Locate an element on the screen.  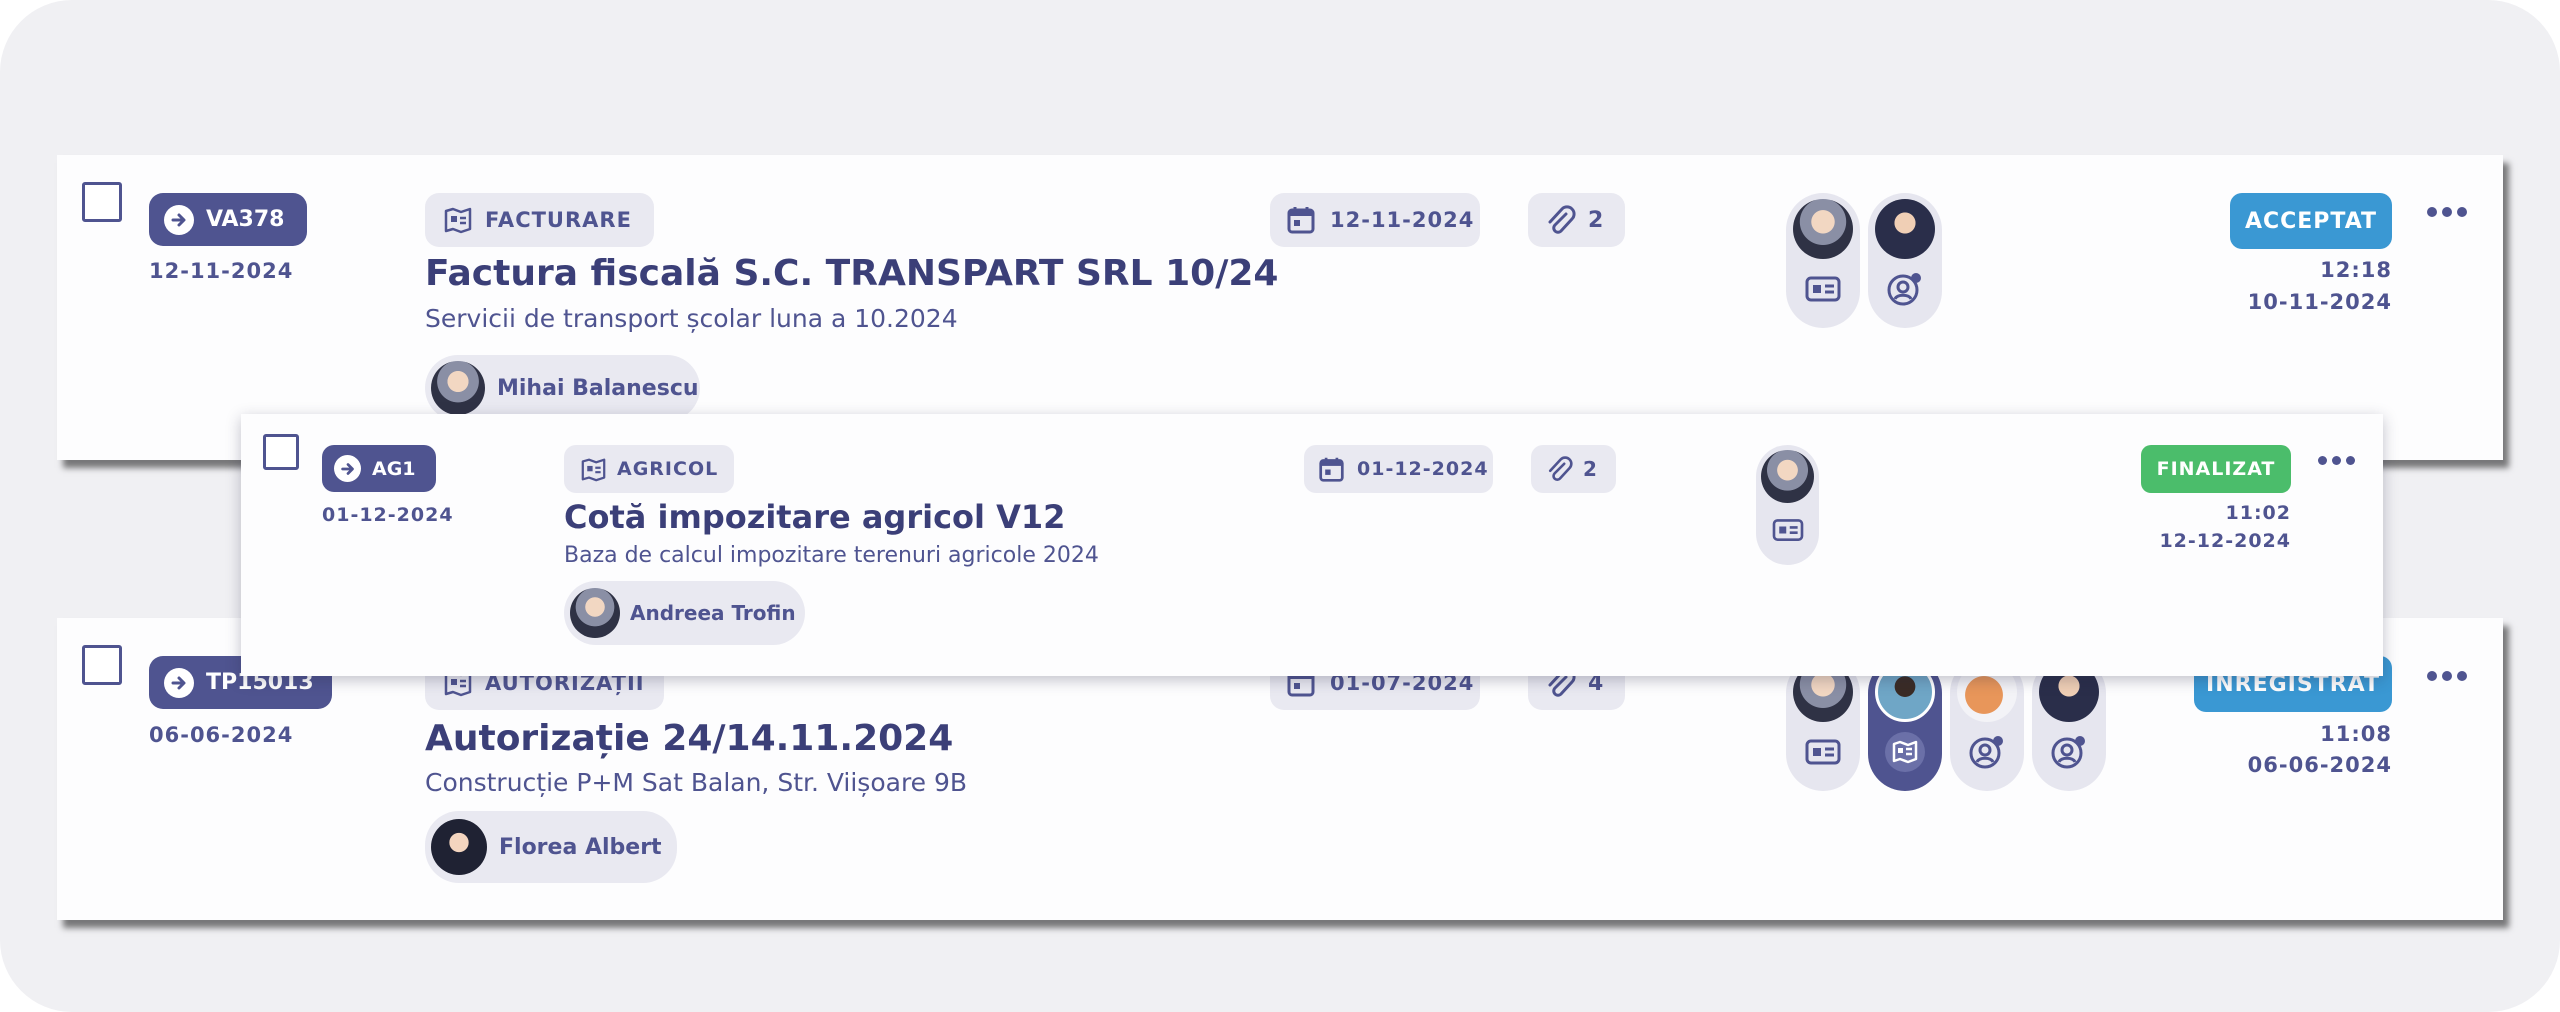
participant-avatar-selected is located at coordinates (1905, 723).